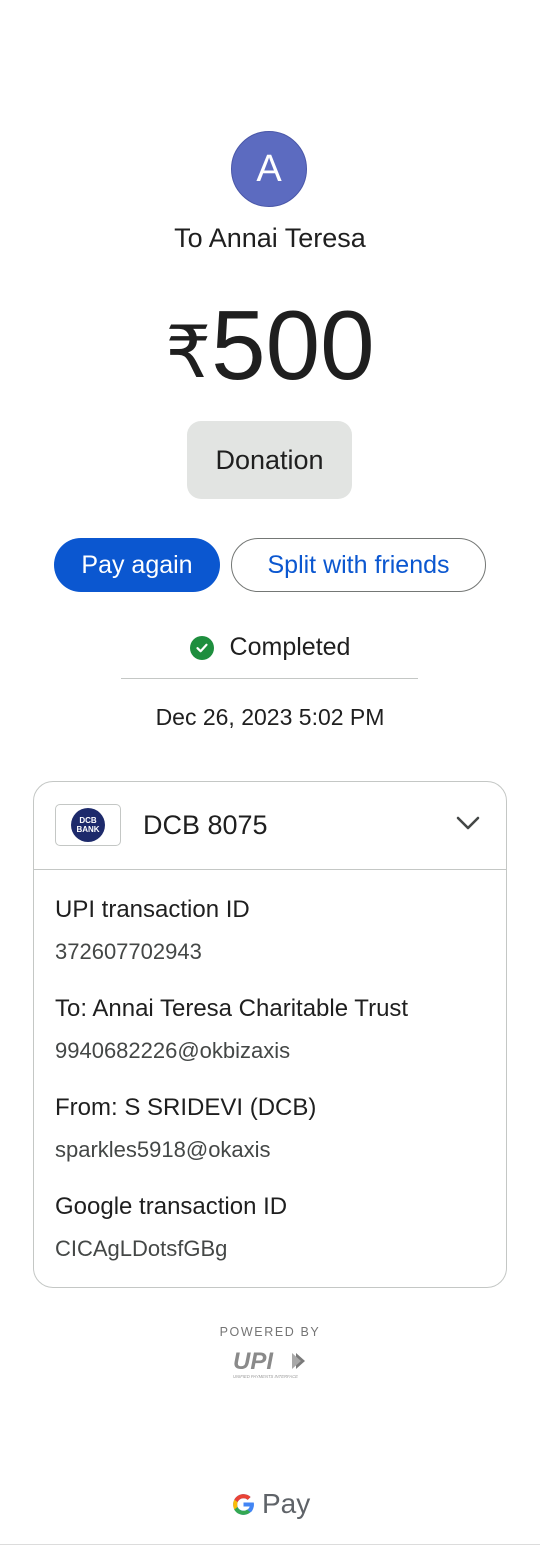  I want to click on avatar: A, so click(269, 169).